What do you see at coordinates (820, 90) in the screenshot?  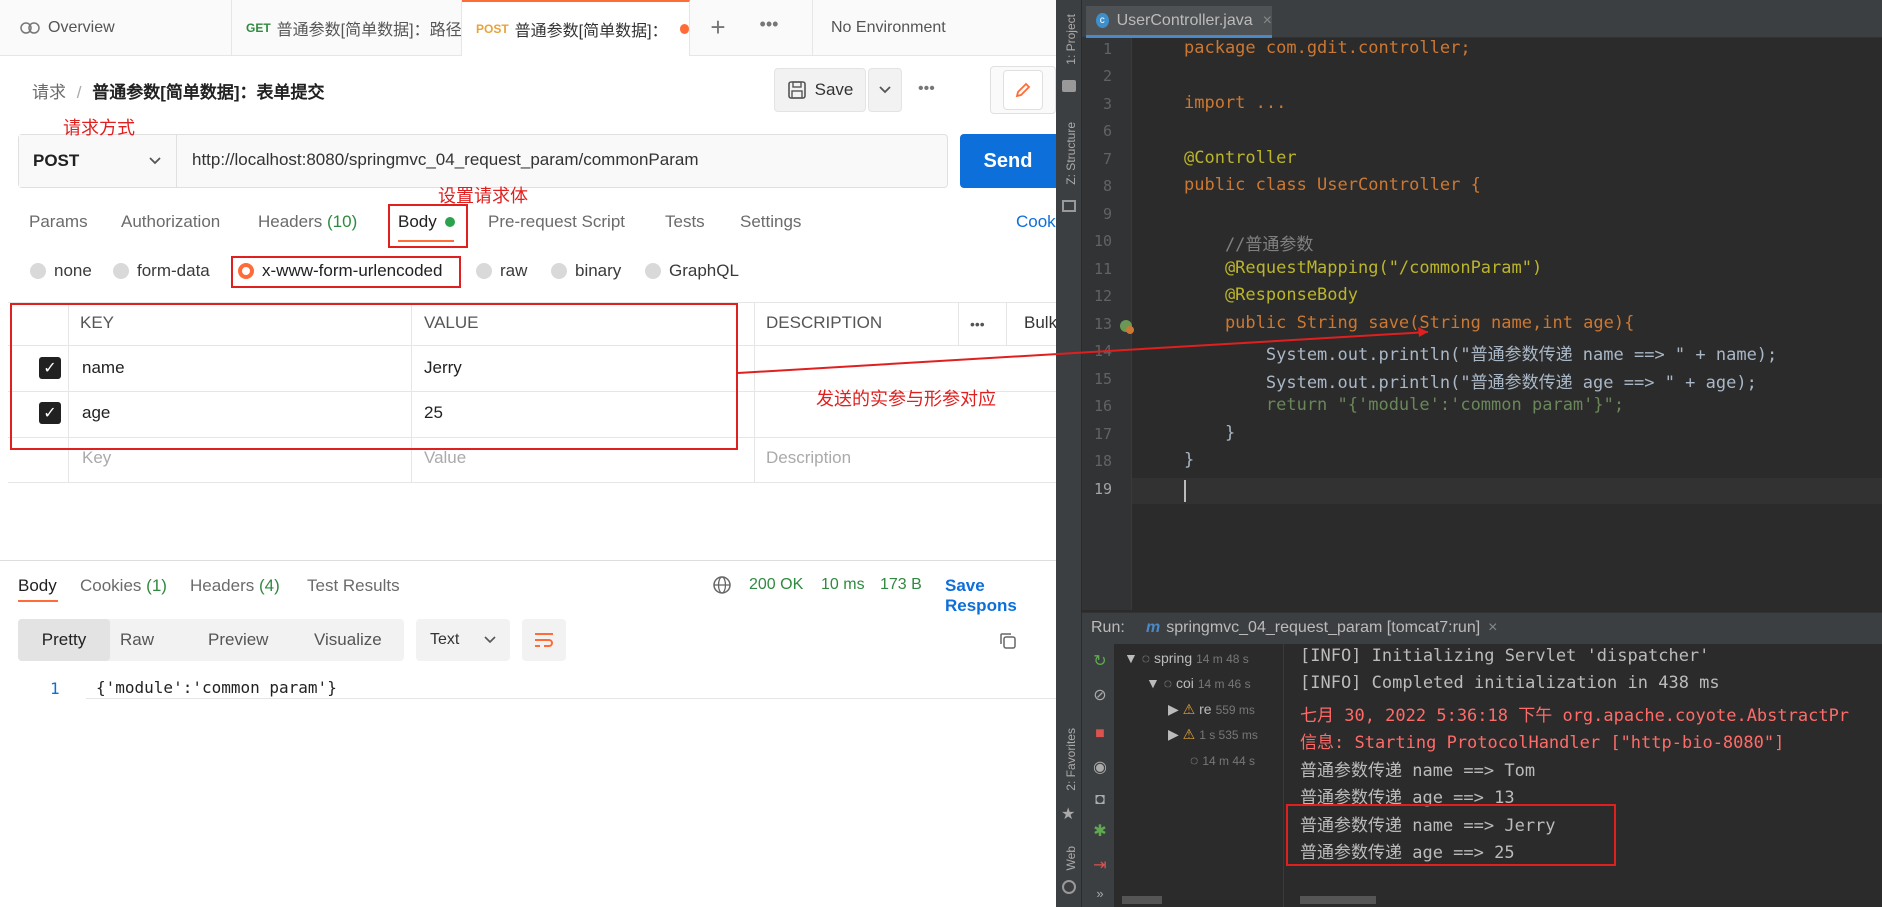 I see `save-button: Save` at bounding box center [820, 90].